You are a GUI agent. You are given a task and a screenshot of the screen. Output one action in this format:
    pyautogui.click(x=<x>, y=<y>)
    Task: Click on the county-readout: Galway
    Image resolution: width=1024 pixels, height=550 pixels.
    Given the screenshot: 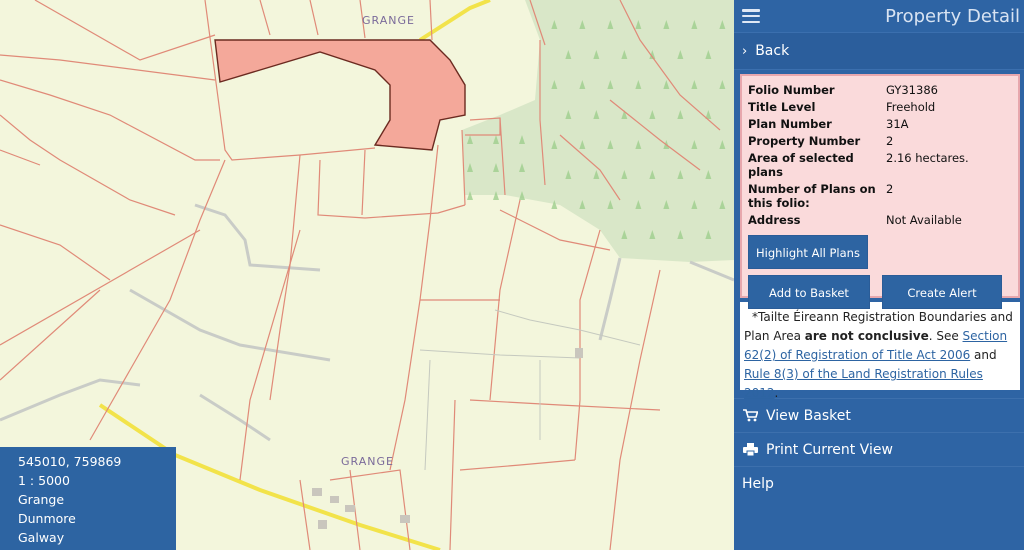 What is the action you would take?
    pyautogui.click(x=41, y=537)
    